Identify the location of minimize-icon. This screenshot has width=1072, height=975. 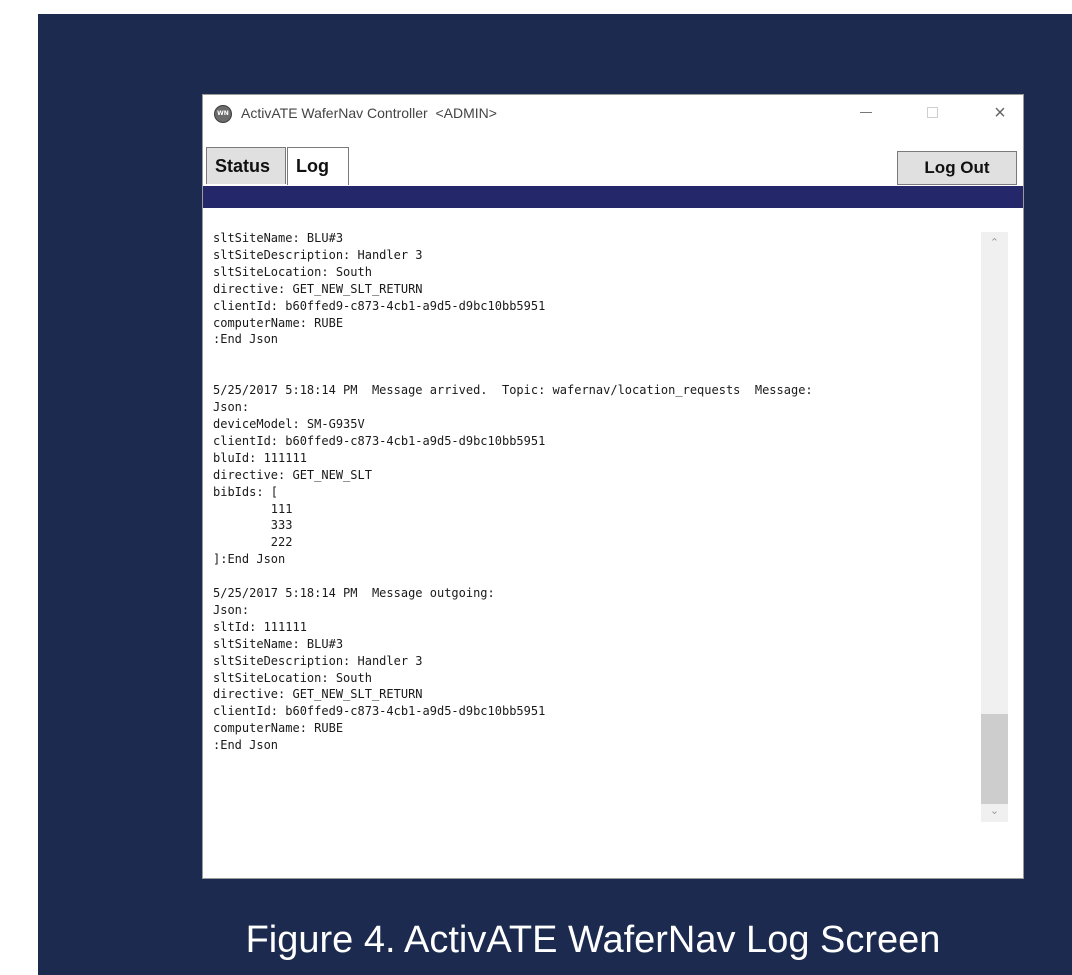
(866, 113).